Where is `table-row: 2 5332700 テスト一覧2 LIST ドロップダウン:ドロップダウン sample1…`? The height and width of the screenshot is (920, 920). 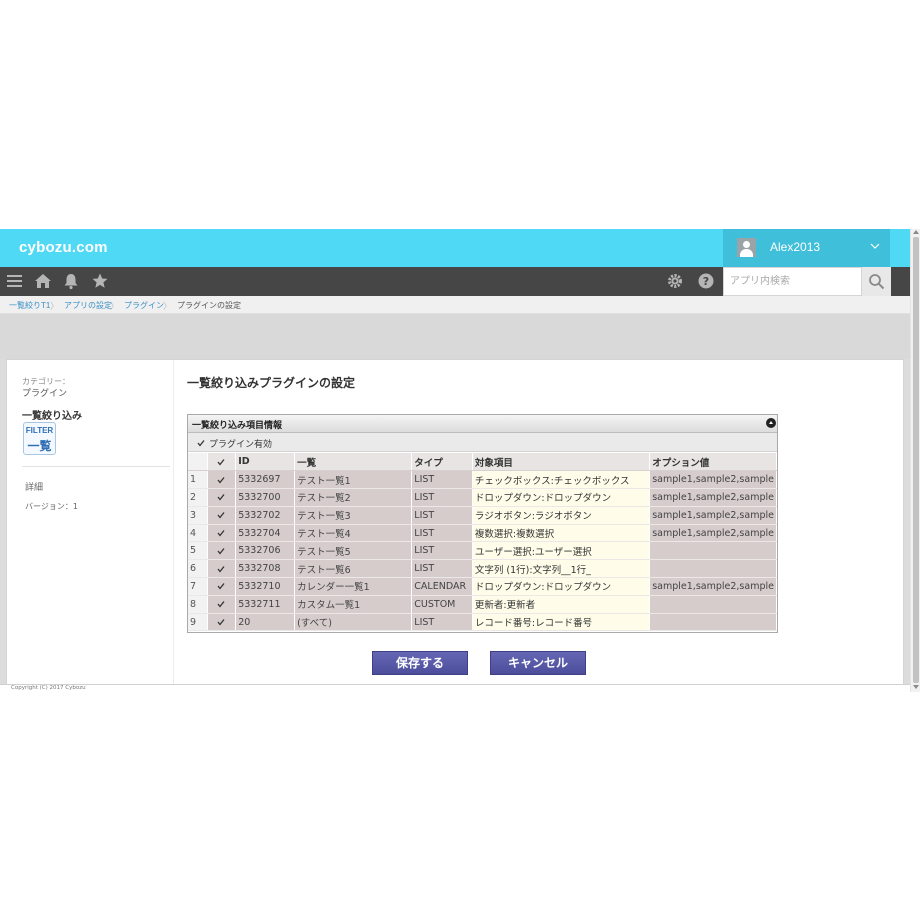 table-row: 2 5332700 テスト一覧2 LIST ドロップダウン:ドロップダウン sample1… is located at coordinates (482, 497).